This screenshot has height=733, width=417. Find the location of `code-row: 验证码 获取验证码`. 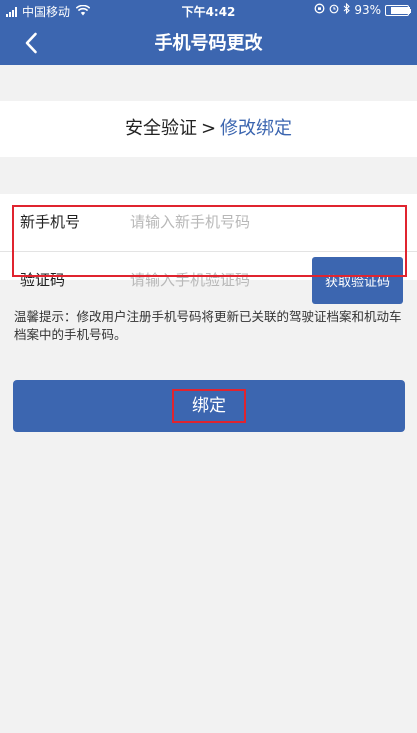

code-row: 验证码 获取验证码 is located at coordinates (209, 280).